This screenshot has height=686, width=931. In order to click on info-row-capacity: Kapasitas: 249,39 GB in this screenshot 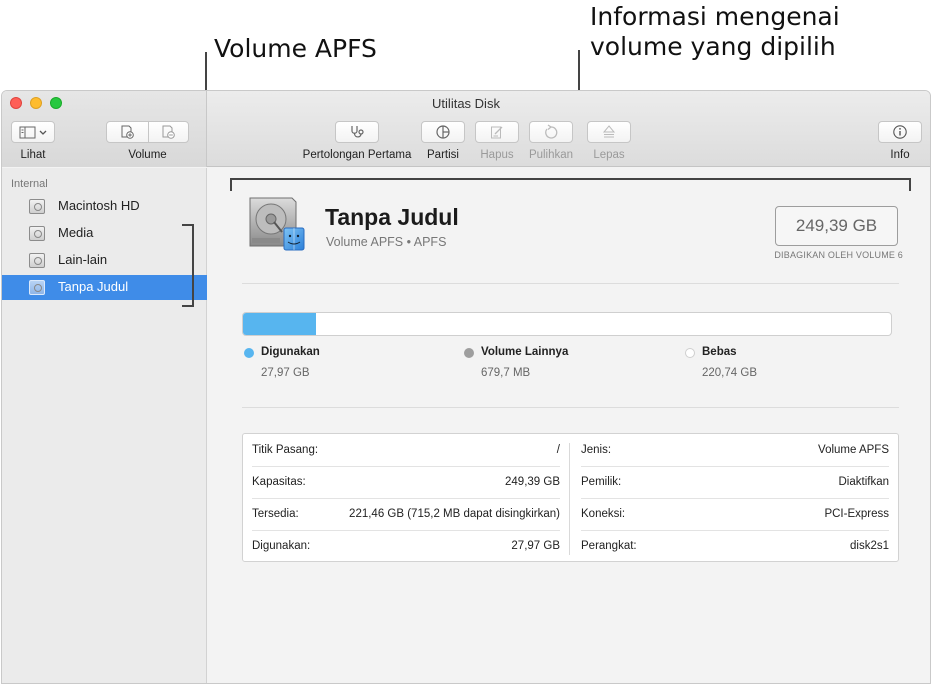, I will do `click(406, 482)`.